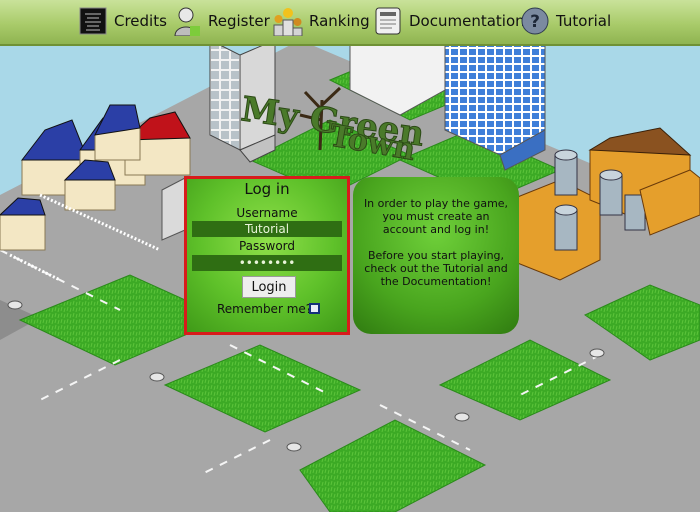 The width and height of the screenshot is (700, 512). I want to click on menu-register: Register, so click(221, 21).